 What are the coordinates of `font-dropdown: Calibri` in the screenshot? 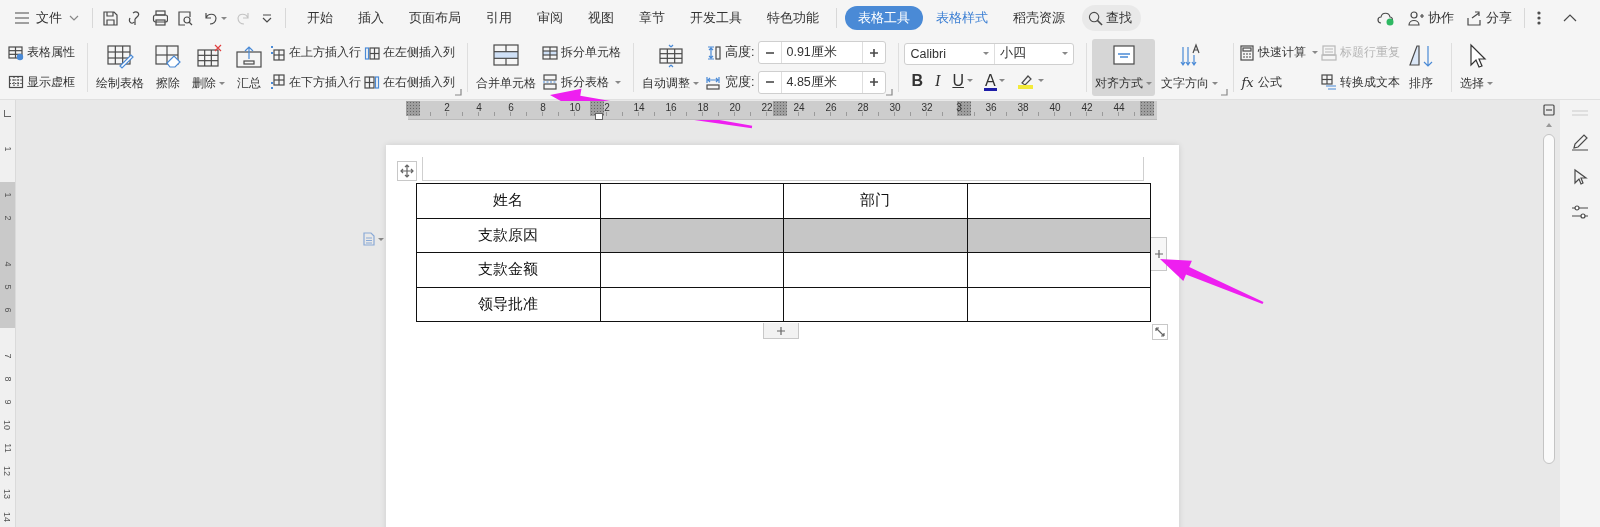 It's located at (950, 53).